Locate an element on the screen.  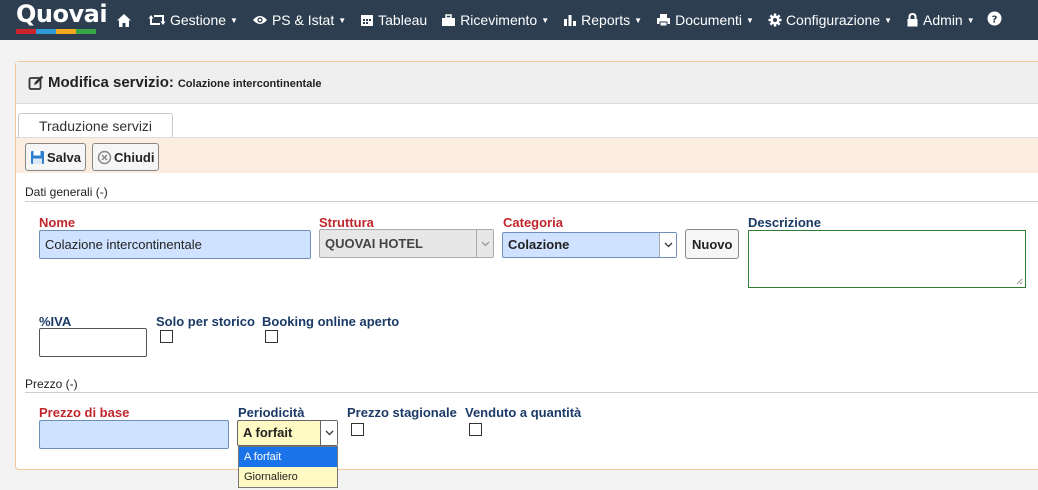
prezzo-base-label: Prezzo di base is located at coordinates (84, 412).